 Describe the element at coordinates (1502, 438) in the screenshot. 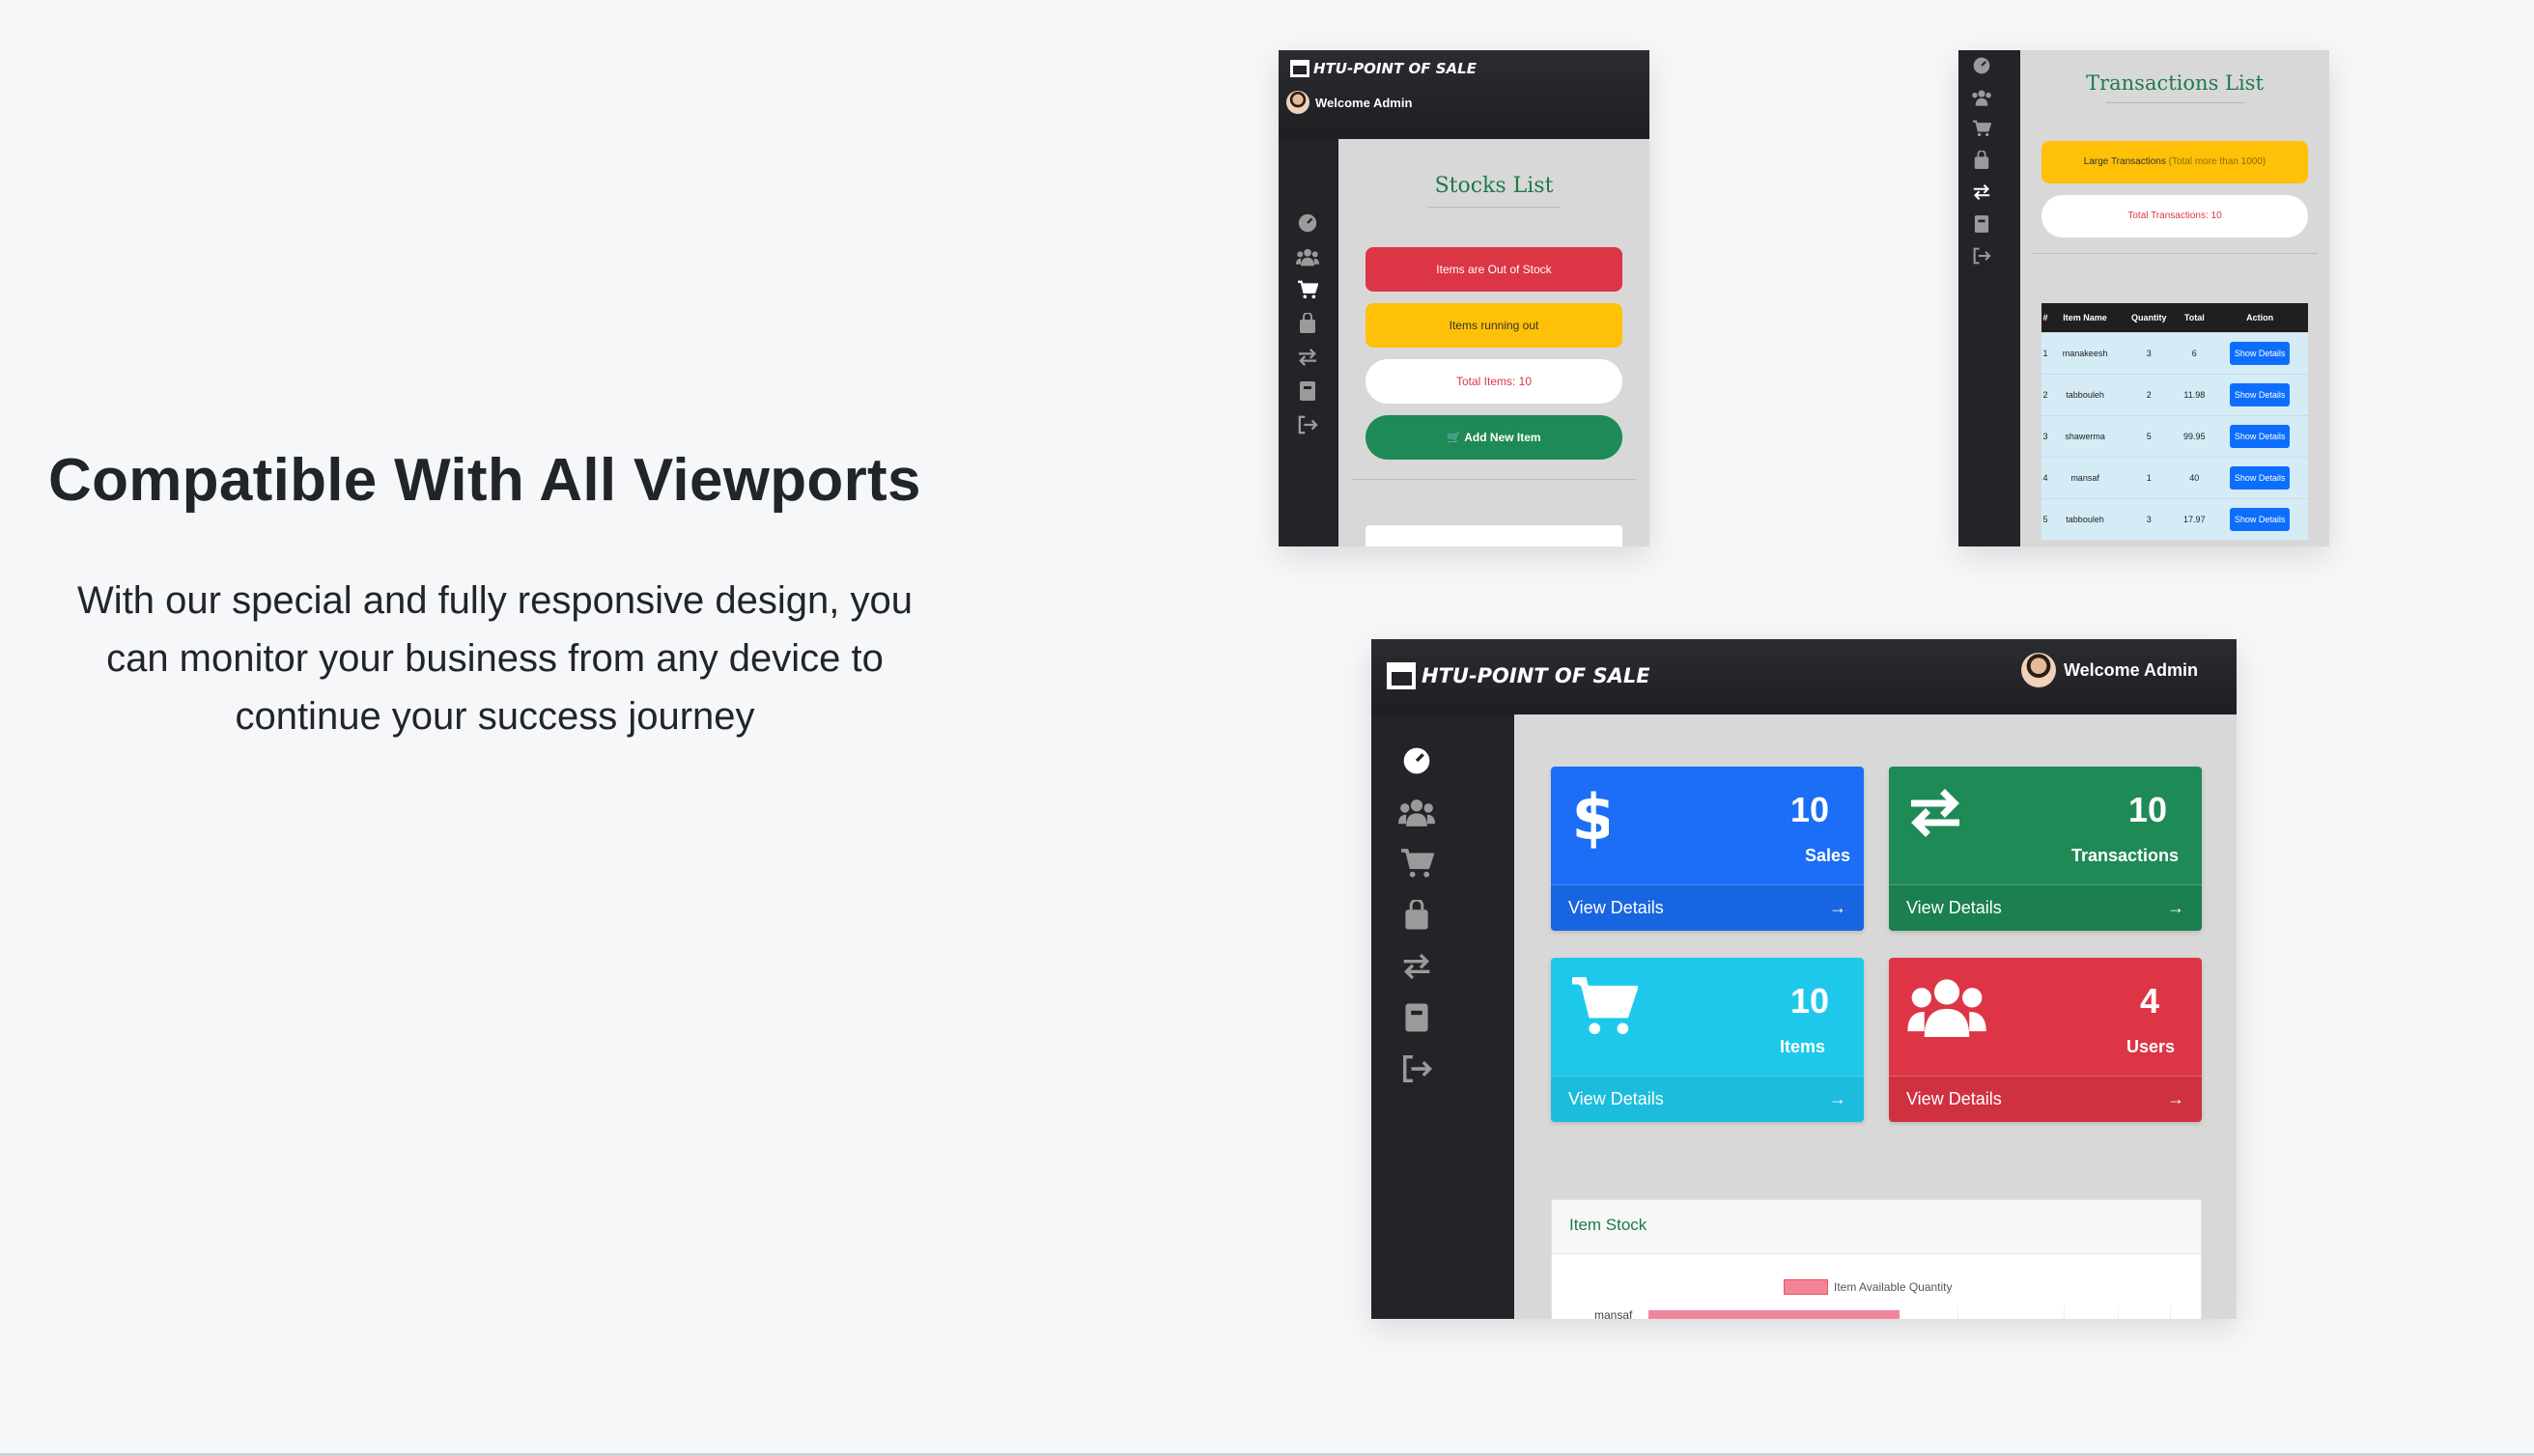

I see `add-new-item-label: Add New Item` at that location.